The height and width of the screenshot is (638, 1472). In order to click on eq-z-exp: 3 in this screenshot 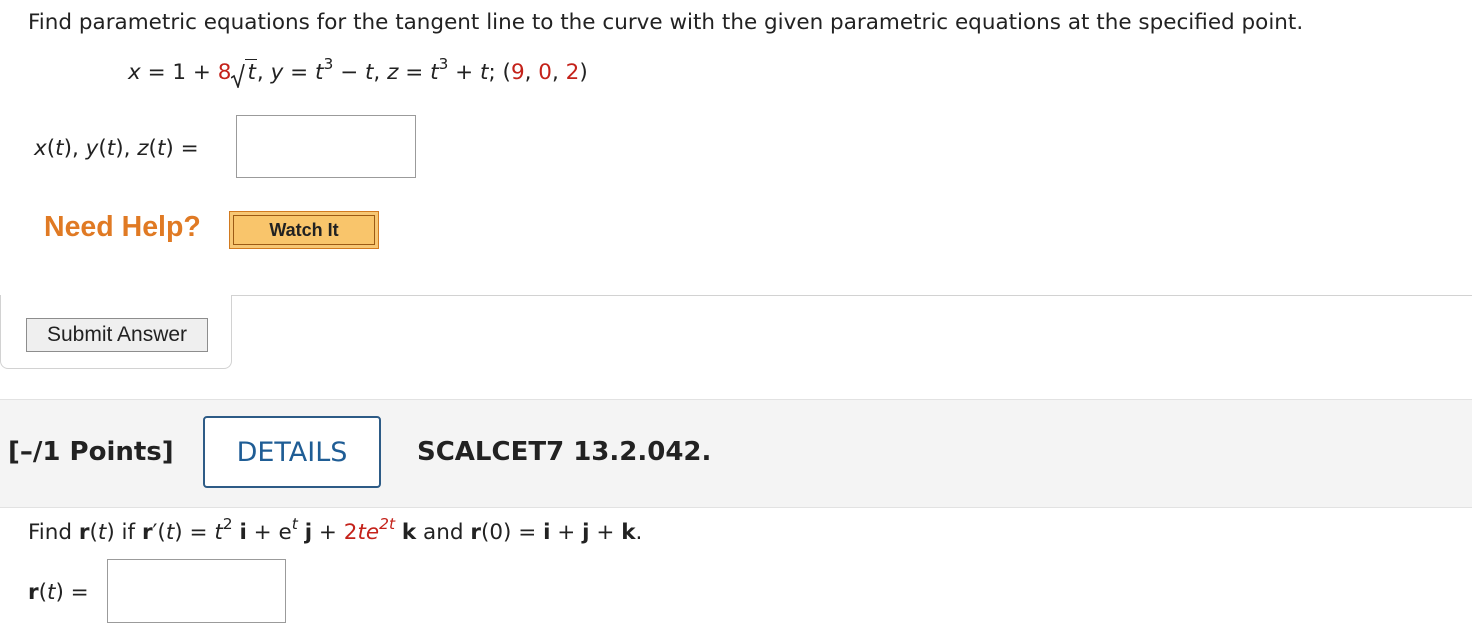, I will do `click(443, 63)`.